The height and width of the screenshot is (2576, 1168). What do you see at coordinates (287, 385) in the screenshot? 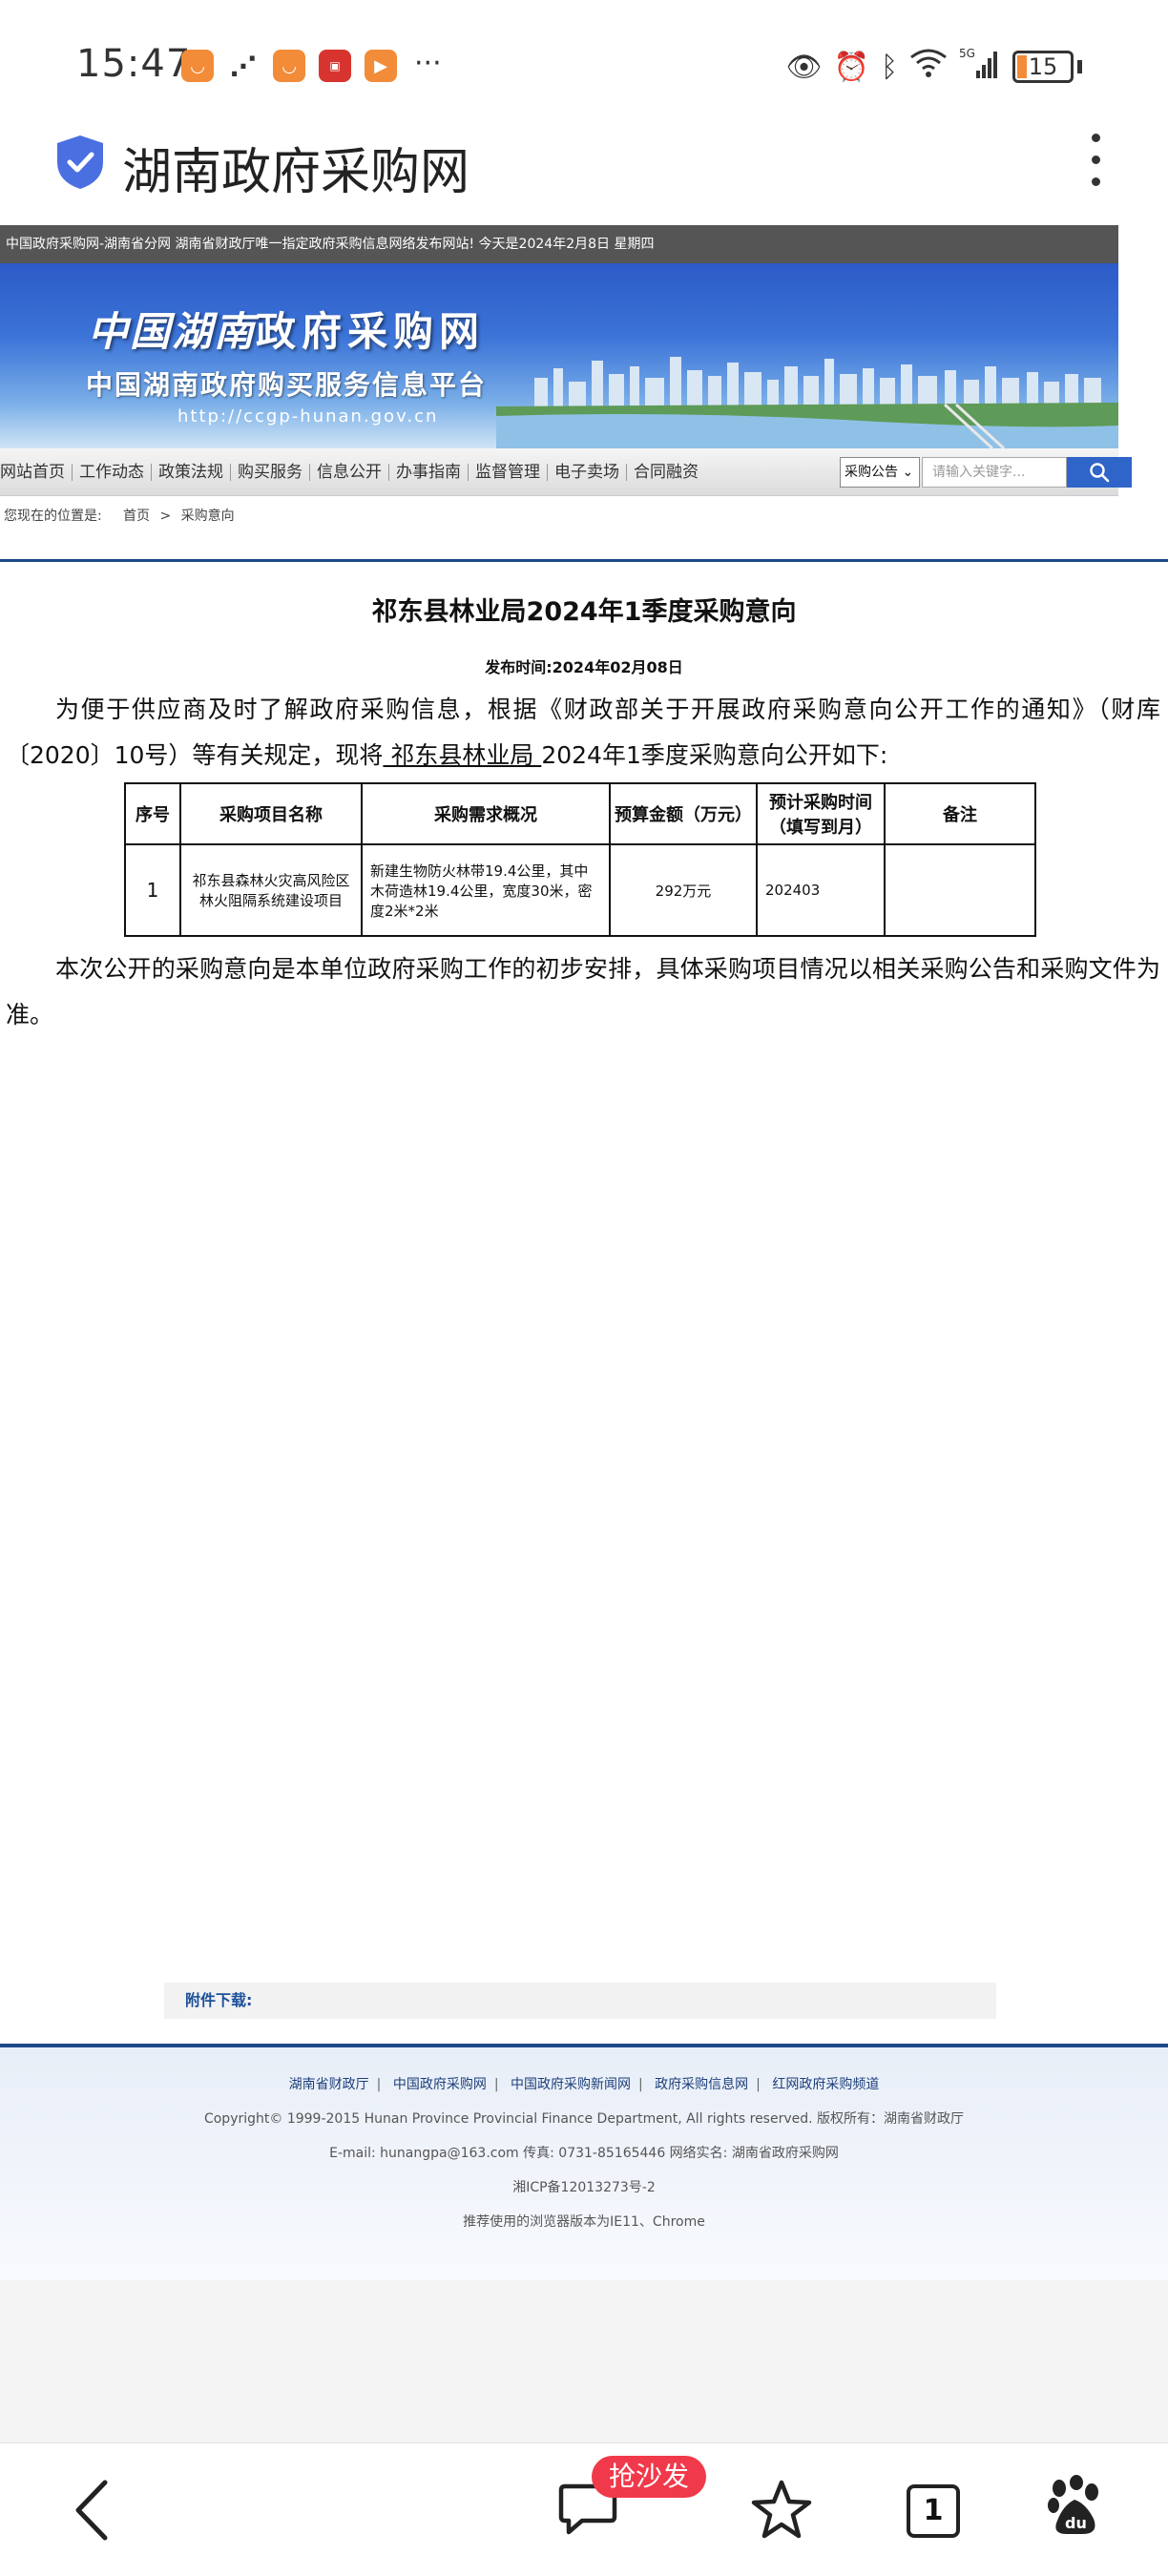
I see `banner-subtitle: 中国湖南政府购买服务信息平台` at bounding box center [287, 385].